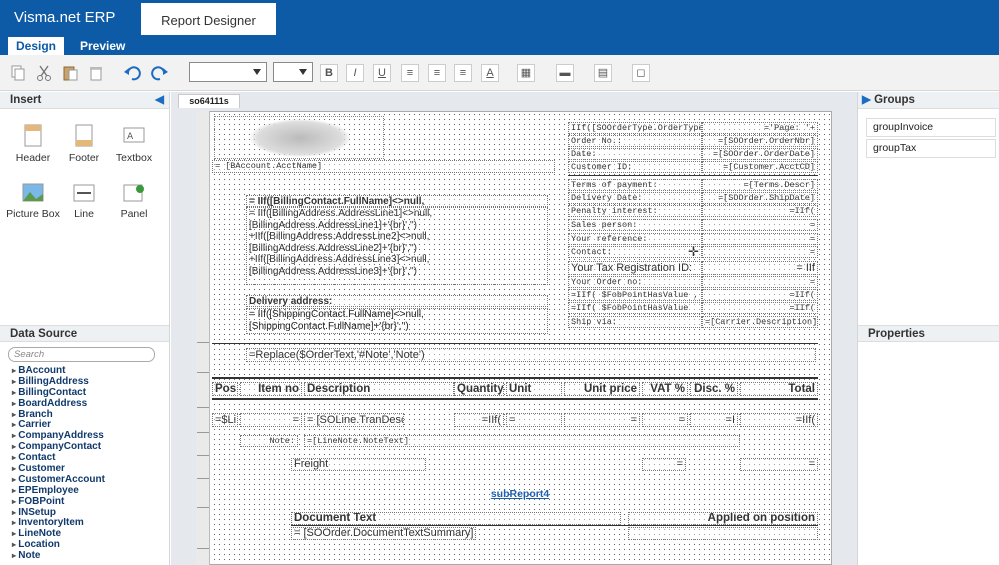 The width and height of the screenshot is (999, 565). I want to click on collapse-icon: ◀, so click(159, 100).